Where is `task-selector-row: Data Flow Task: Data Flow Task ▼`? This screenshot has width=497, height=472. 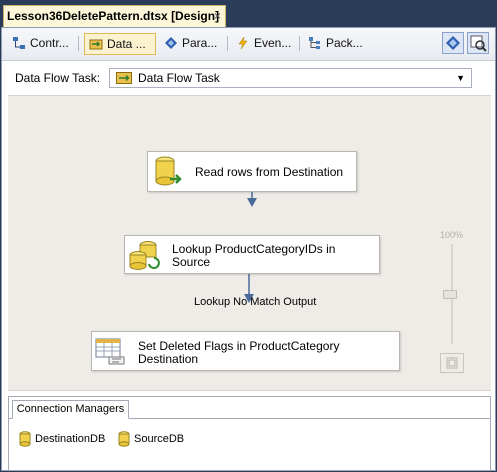 task-selector-row: Data Flow Task: Data Flow Task ▼ is located at coordinates (248, 78).